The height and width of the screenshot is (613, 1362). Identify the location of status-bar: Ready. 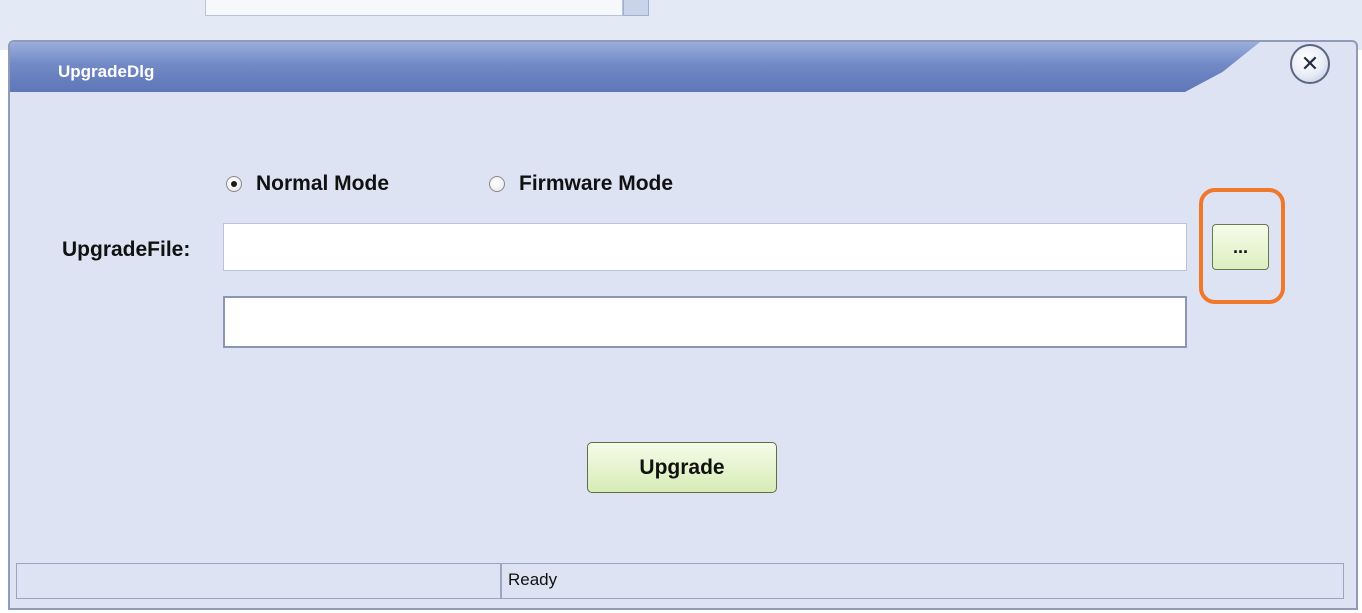
(680, 581).